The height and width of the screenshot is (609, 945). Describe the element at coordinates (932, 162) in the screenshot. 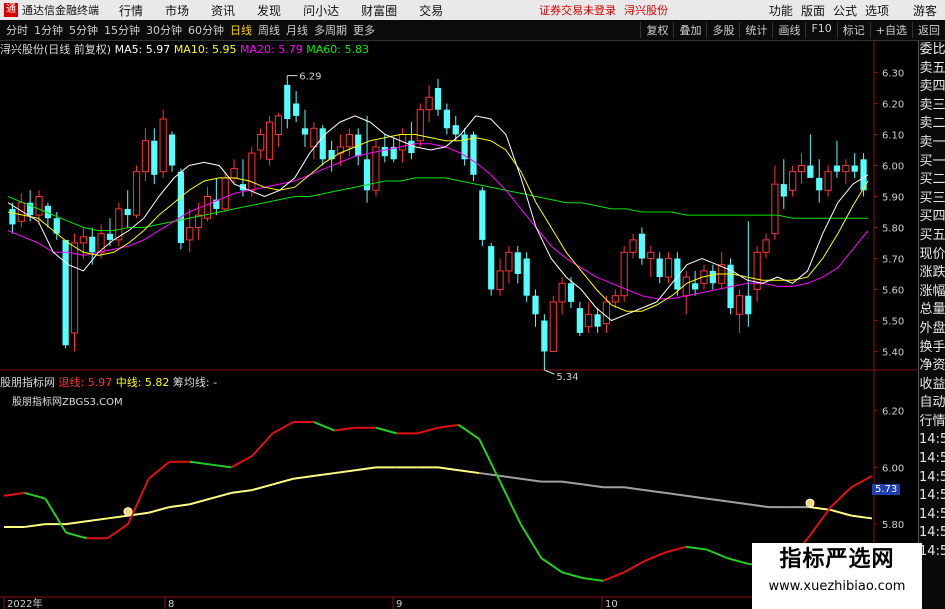

I see `side-panel-item: 买一` at that location.